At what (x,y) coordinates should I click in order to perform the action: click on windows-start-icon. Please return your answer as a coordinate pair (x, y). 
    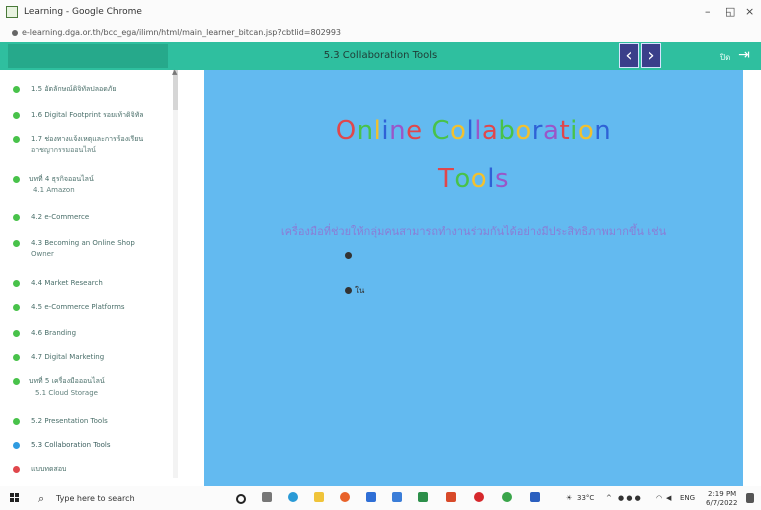
    Looking at the image, I should click on (15, 498).